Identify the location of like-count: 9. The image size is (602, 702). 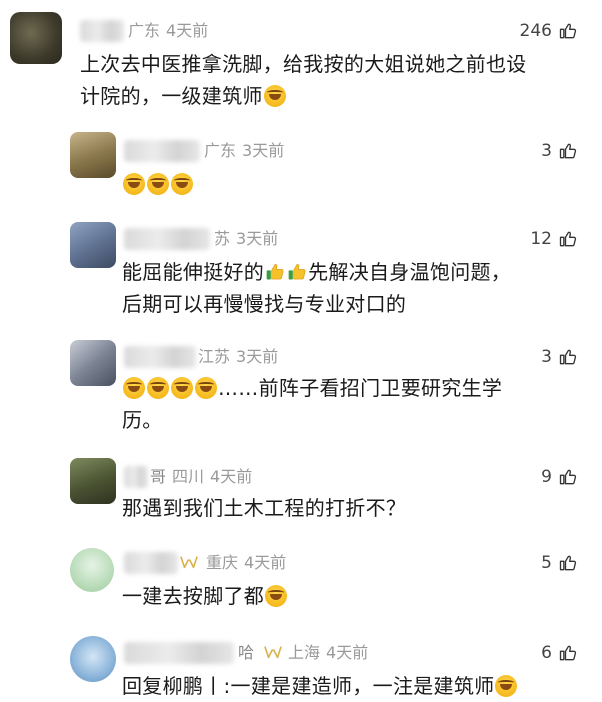
(546, 477).